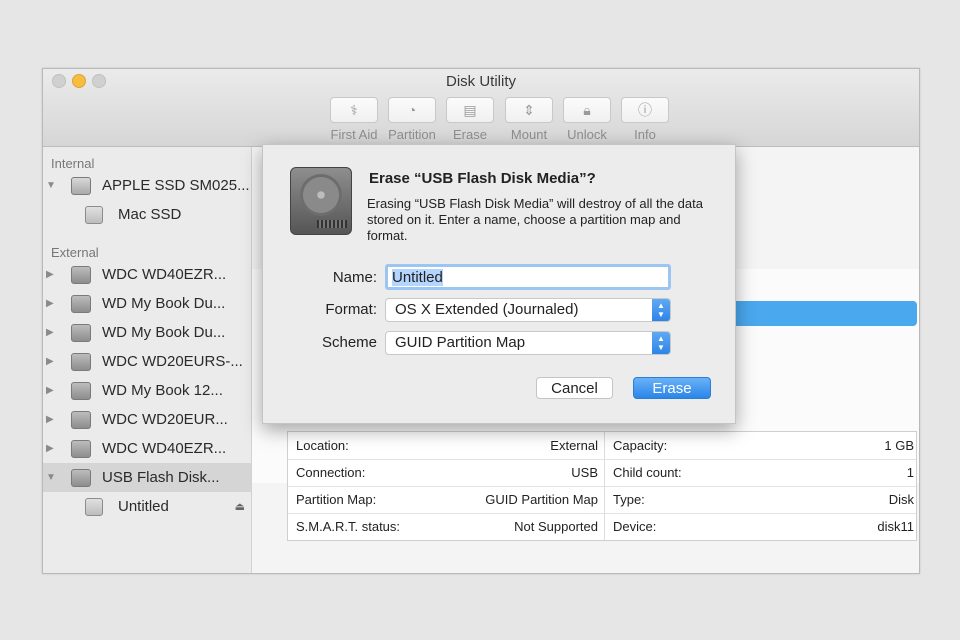  What do you see at coordinates (412, 134) in the screenshot?
I see `toolbar-label: Partition` at bounding box center [412, 134].